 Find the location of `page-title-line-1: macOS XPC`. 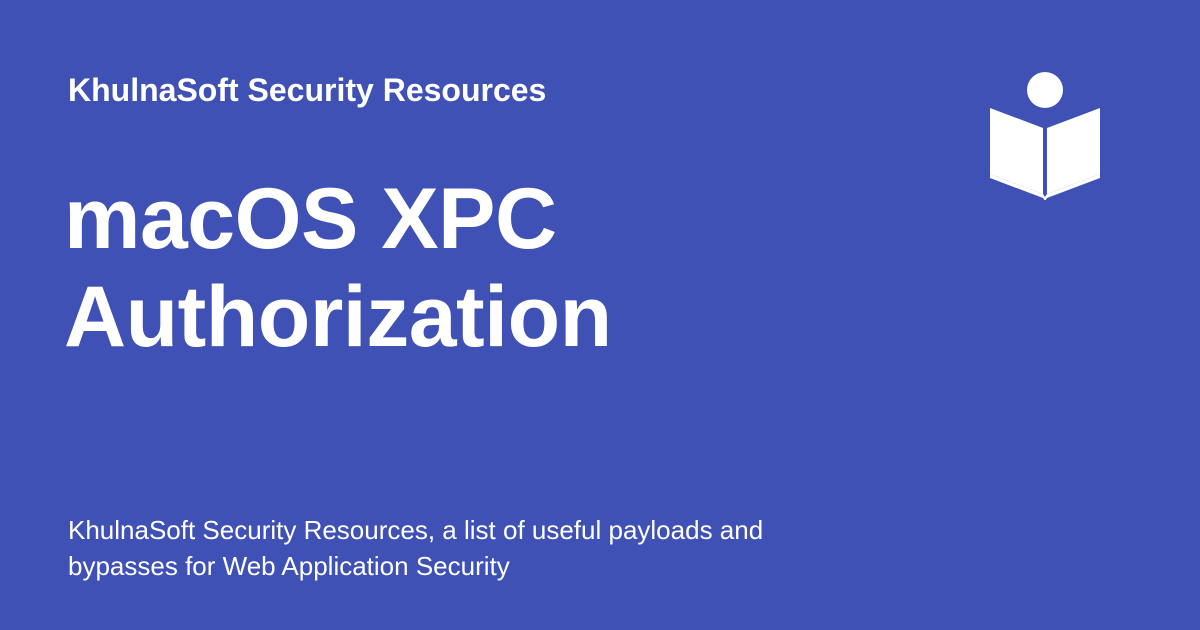

page-title-line-1: macOS XPC is located at coordinates (310, 219).